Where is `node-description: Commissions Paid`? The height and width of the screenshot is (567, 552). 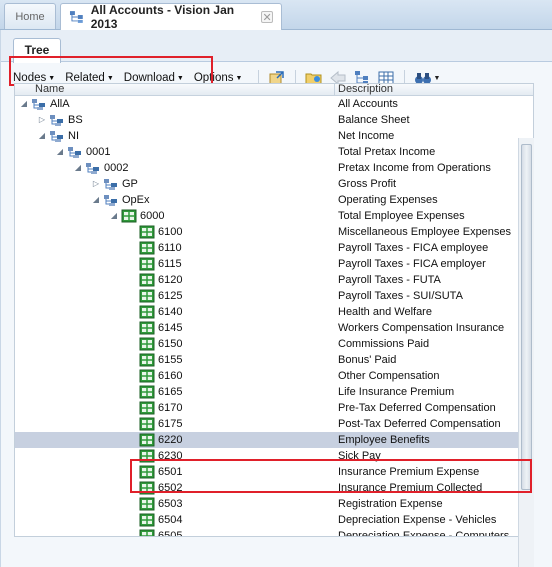 node-description: Commissions Paid is located at coordinates (384, 344).